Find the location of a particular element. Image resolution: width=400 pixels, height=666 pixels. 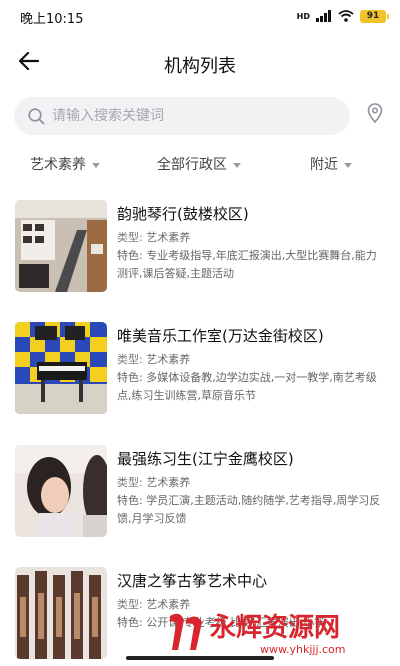

institution-name: 汉唐之筝古筝艺术中心 is located at coordinates (192, 581).